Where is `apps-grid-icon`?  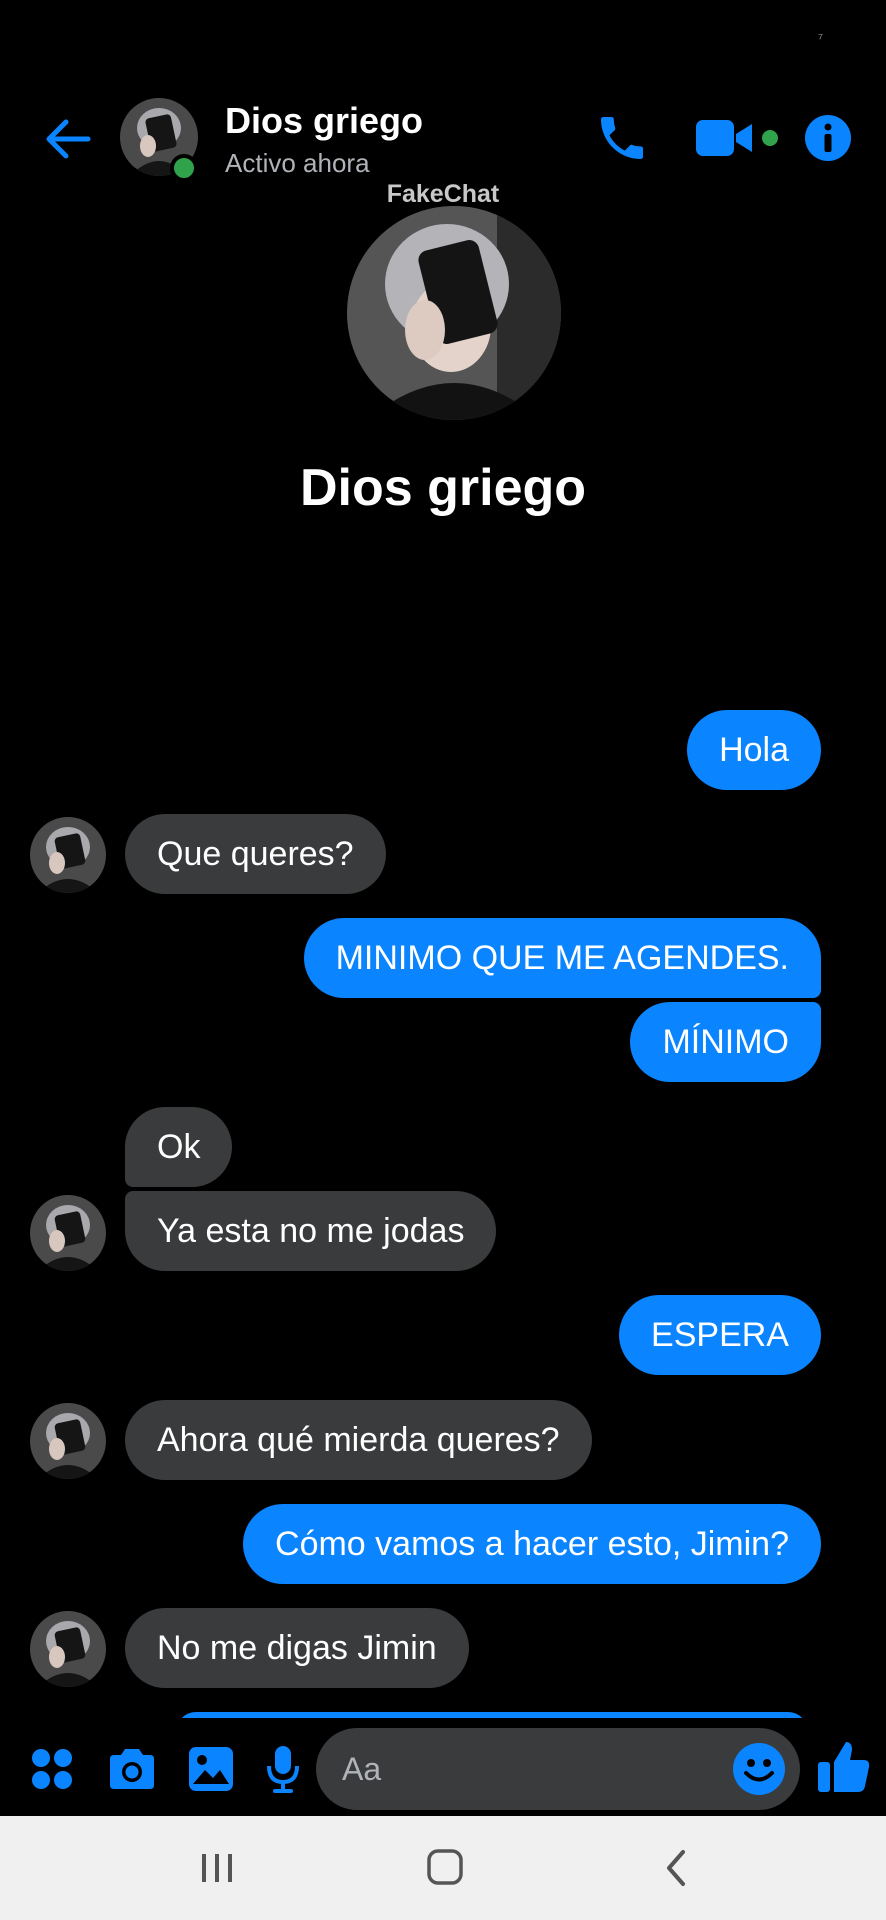
apps-grid-icon is located at coordinates (52, 1769).